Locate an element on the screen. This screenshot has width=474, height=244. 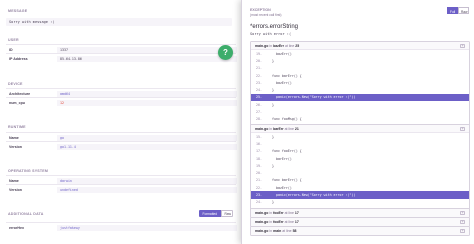
user-table: ID 1337 IP Address 85.64.13.86 is located at coordinates (121, 53).